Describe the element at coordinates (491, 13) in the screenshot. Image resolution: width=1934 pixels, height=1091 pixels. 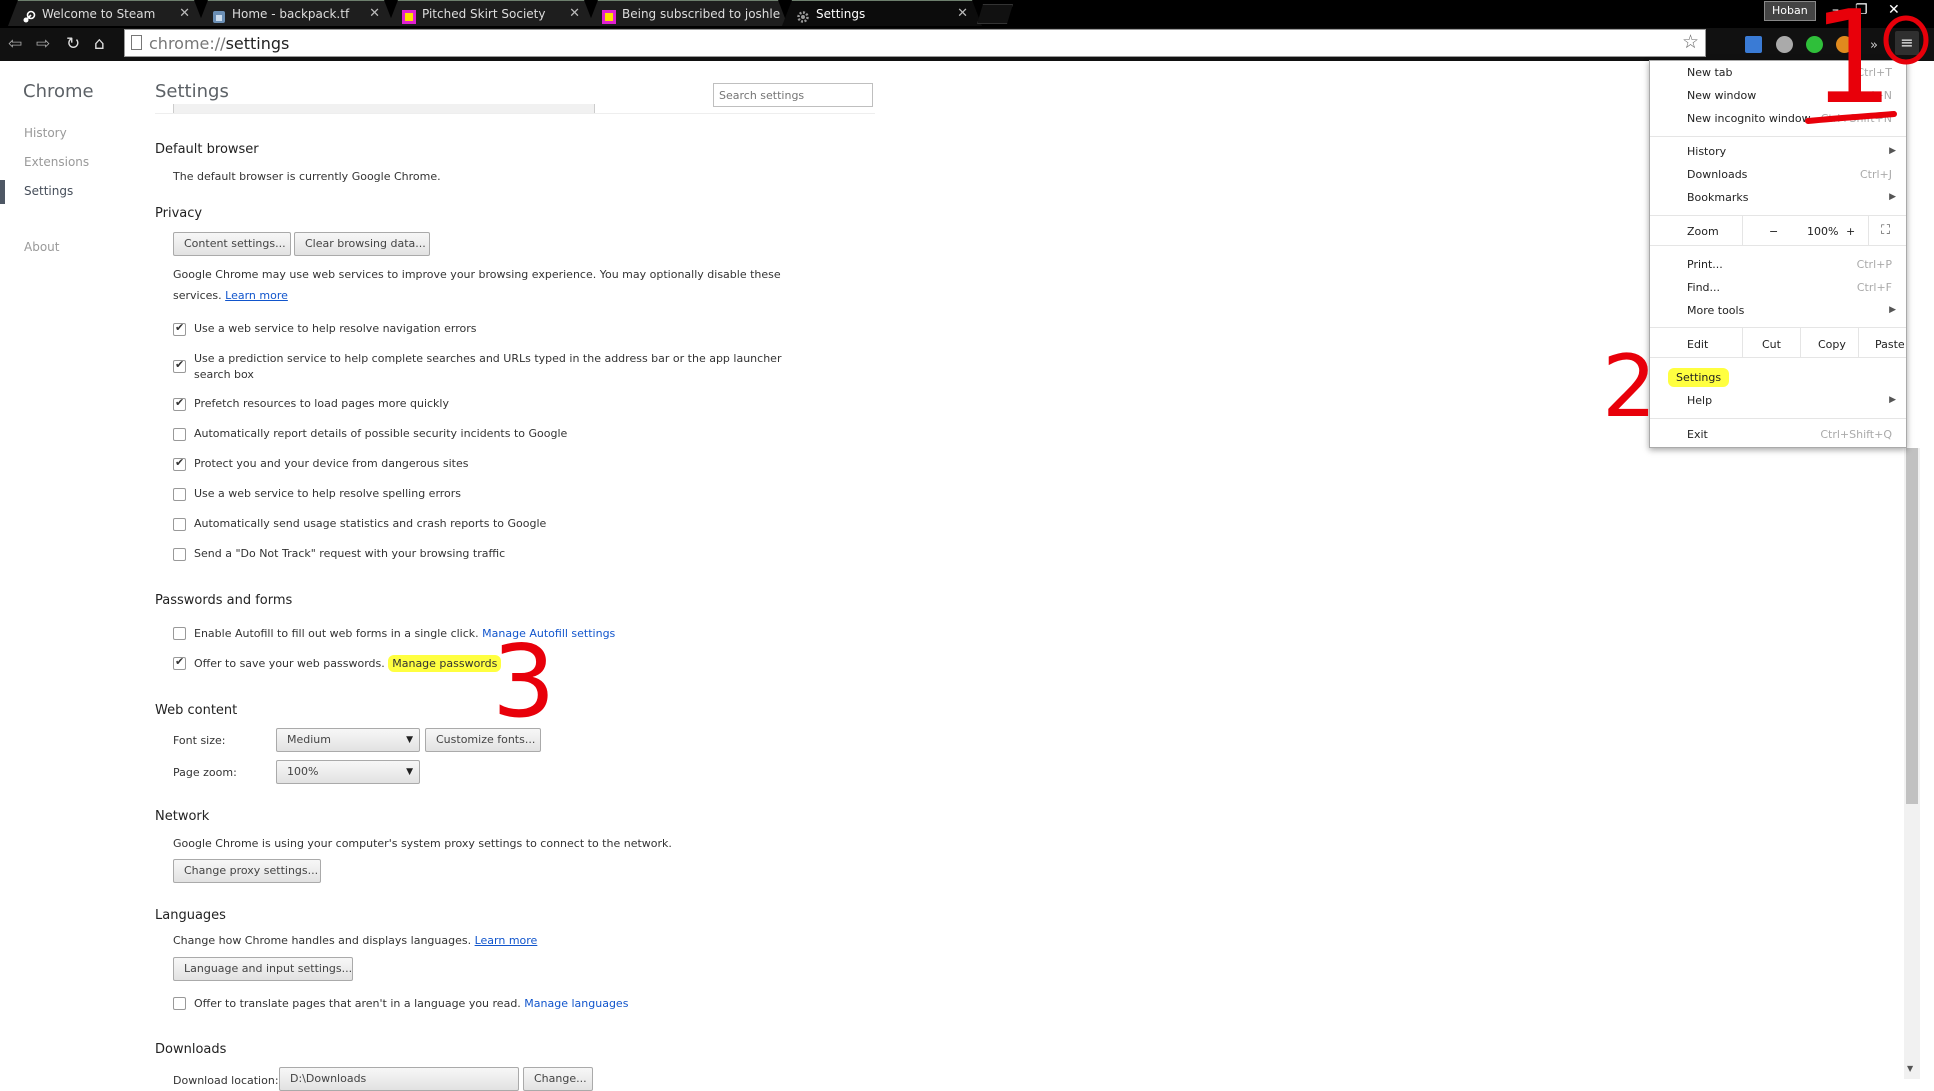
I see `tab-pitched-skirt-society: Pitched Skirt Society ✕` at that location.